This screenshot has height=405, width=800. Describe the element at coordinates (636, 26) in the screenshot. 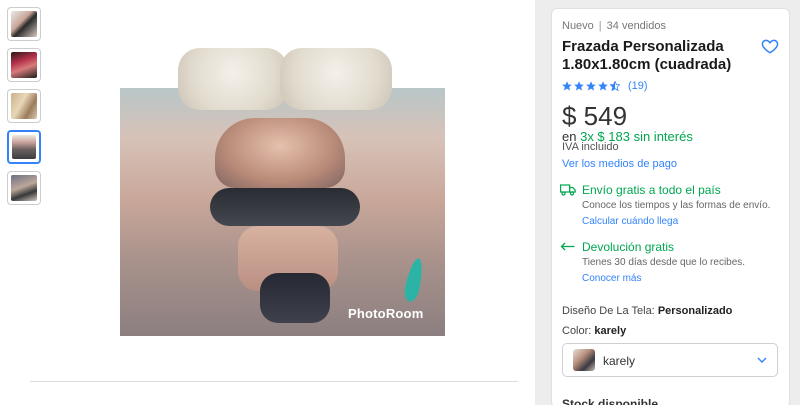

I see `sold-count: 34 vendidos` at that location.